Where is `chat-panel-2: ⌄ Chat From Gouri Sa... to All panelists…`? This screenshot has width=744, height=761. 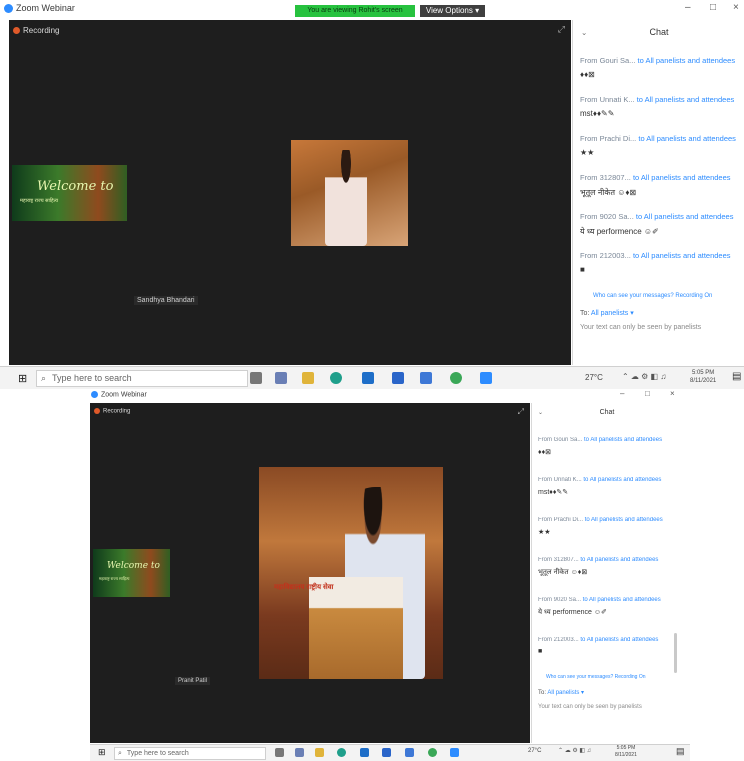
chat-panel-2: ⌄ Chat From Gouri Sa... to All panelists… is located at coordinates (606, 573).